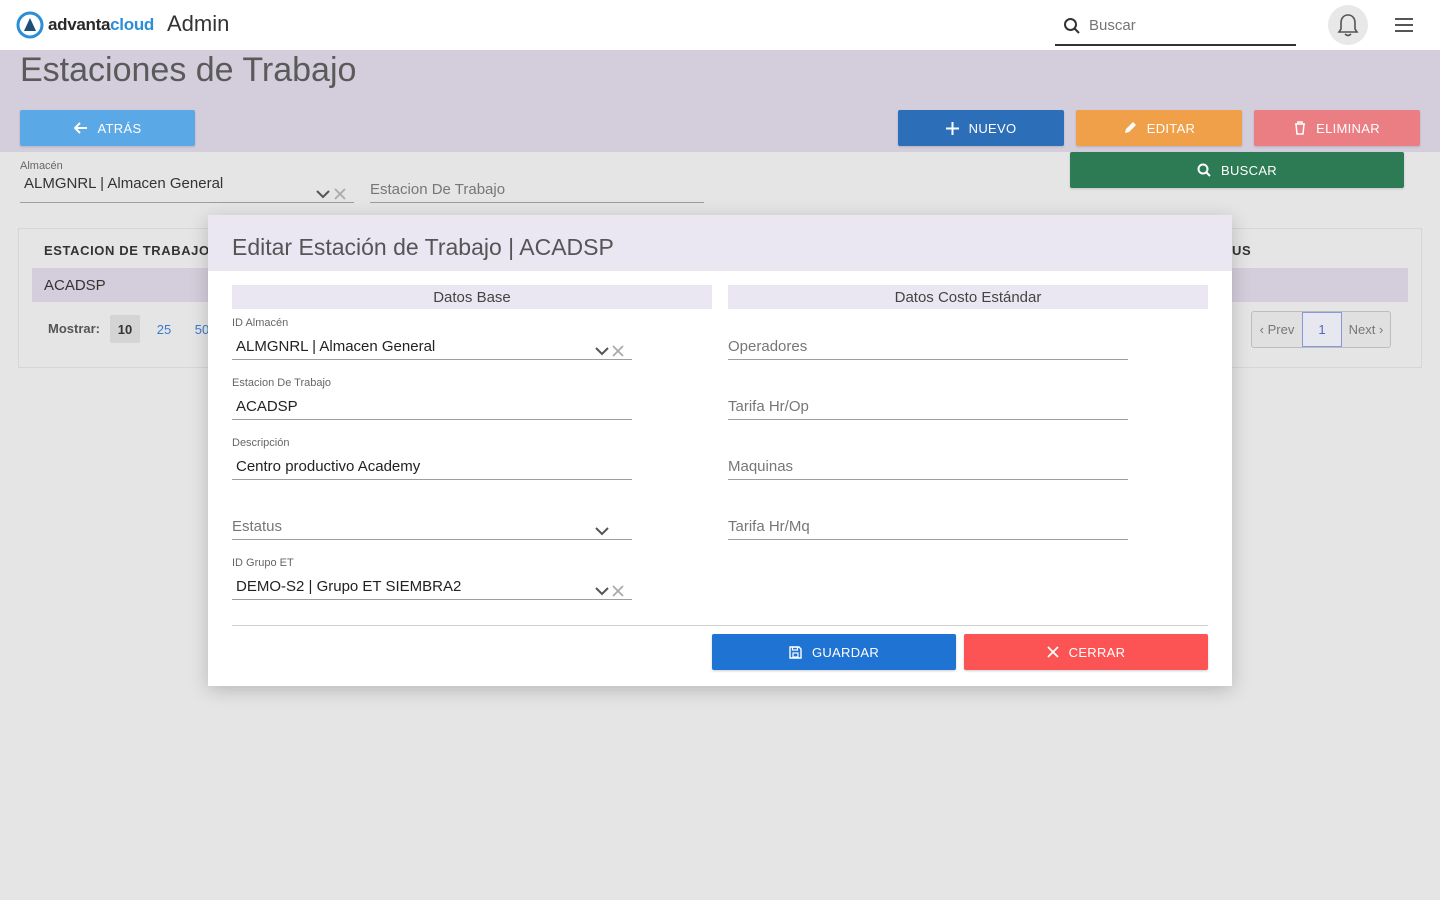 This screenshot has height=900, width=1440. What do you see at coordinates (720, 625) in the screenshot?
I see `modal-divider` at bounding box center [720, 625].